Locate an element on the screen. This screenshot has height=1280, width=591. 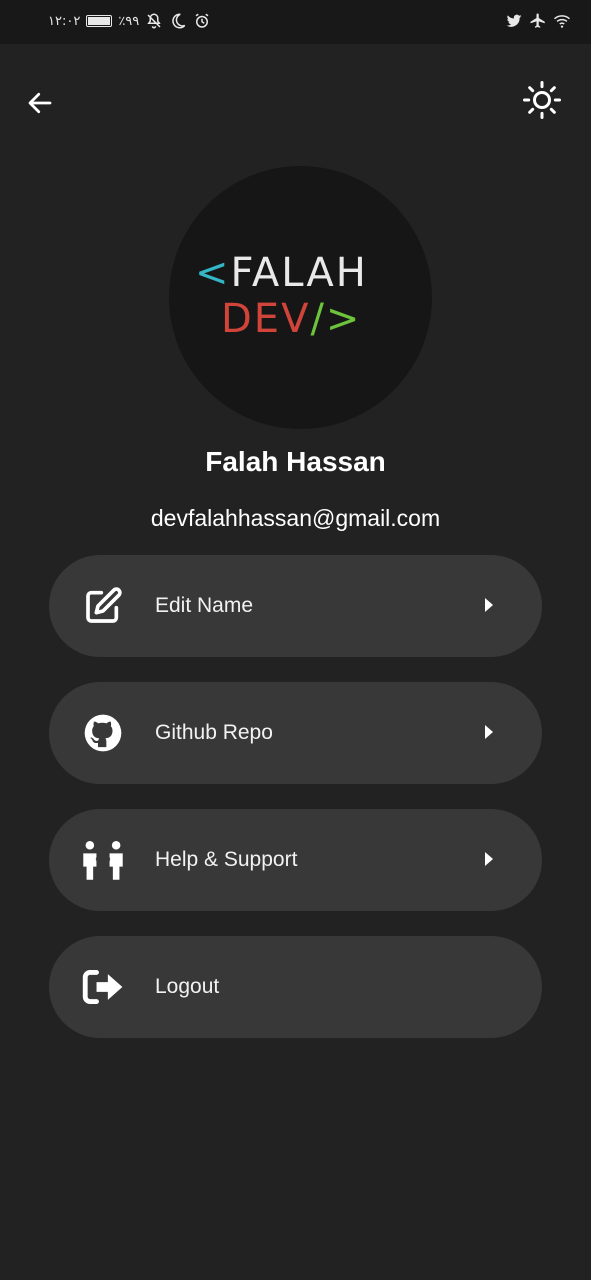
avatar: <FALAH DEV/> is located at coordinates (300, 297).